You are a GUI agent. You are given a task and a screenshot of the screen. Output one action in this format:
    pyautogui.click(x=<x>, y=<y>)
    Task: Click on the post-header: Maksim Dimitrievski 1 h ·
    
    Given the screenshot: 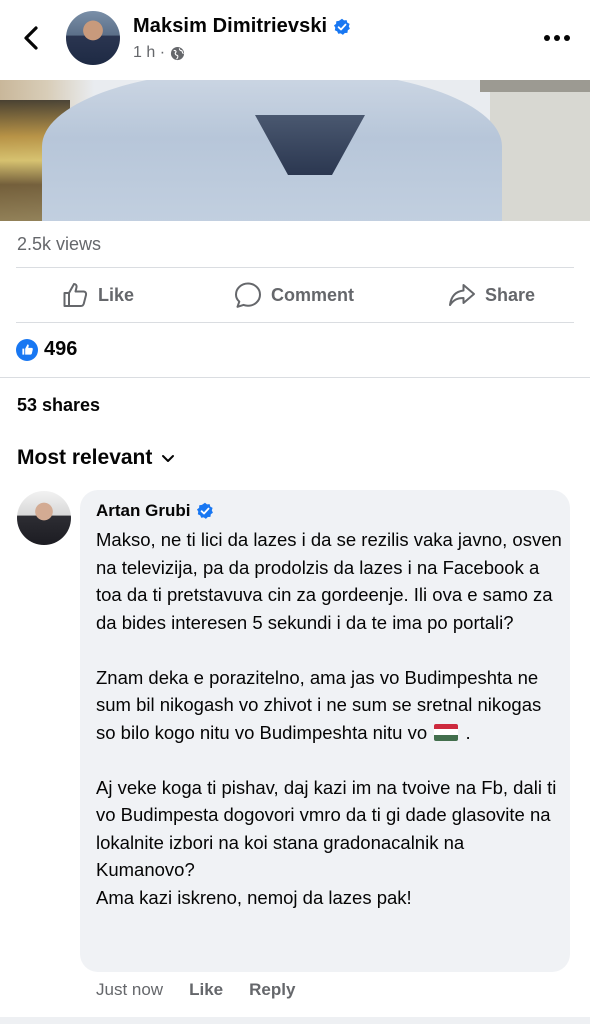 What is the action you would take?
    pyautogui.click(x=295, y=40)
    